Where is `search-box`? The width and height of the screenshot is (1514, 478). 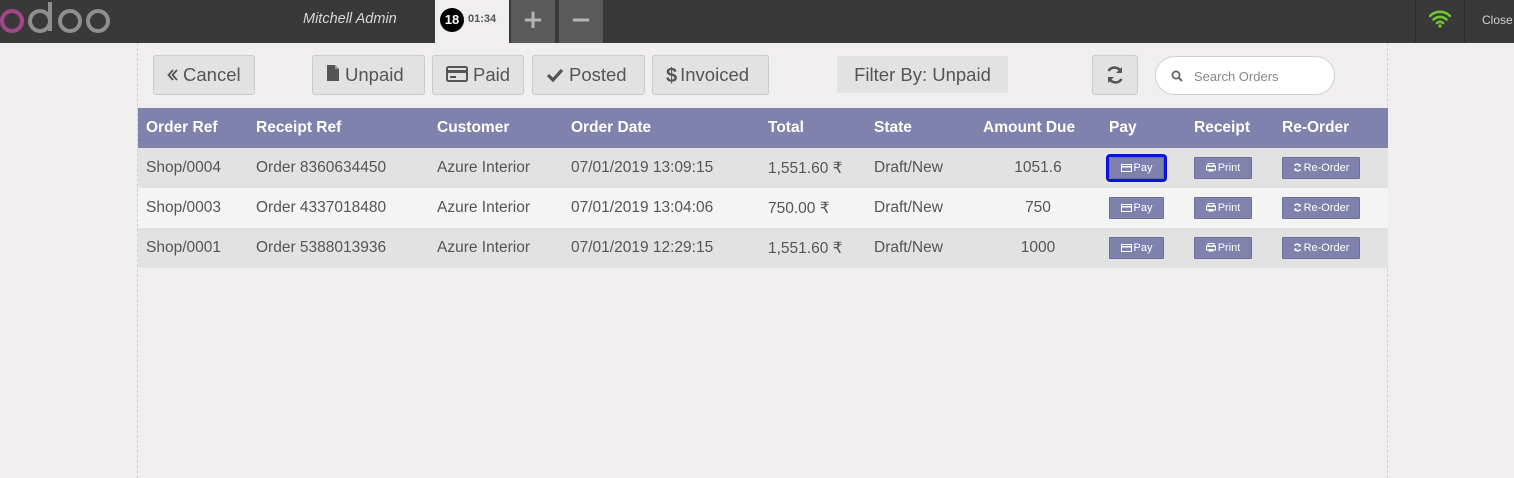
search-box is located at coordinates (1245, 75).